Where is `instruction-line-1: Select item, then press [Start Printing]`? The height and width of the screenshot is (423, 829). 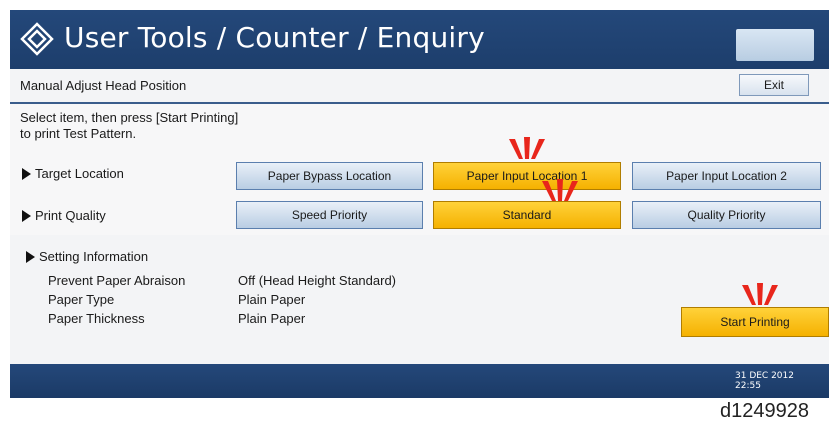 instruction-line-1: Select item, then press [Start Printing] is located at coordinates (129, 117).